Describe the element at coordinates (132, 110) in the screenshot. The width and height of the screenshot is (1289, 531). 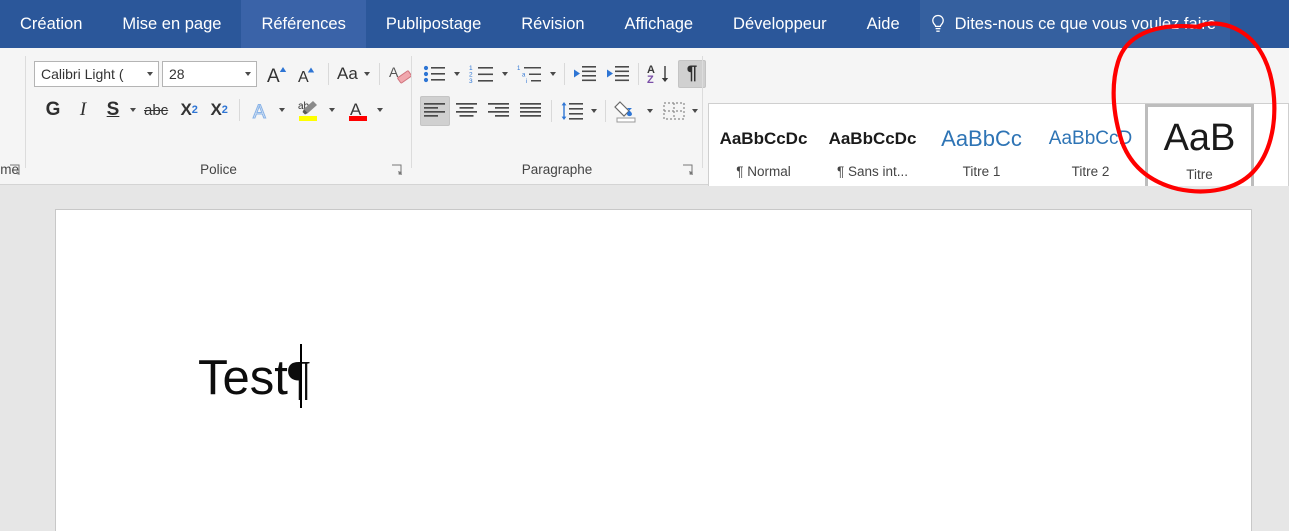
I see `underline-chevron-down-icon` at that location.